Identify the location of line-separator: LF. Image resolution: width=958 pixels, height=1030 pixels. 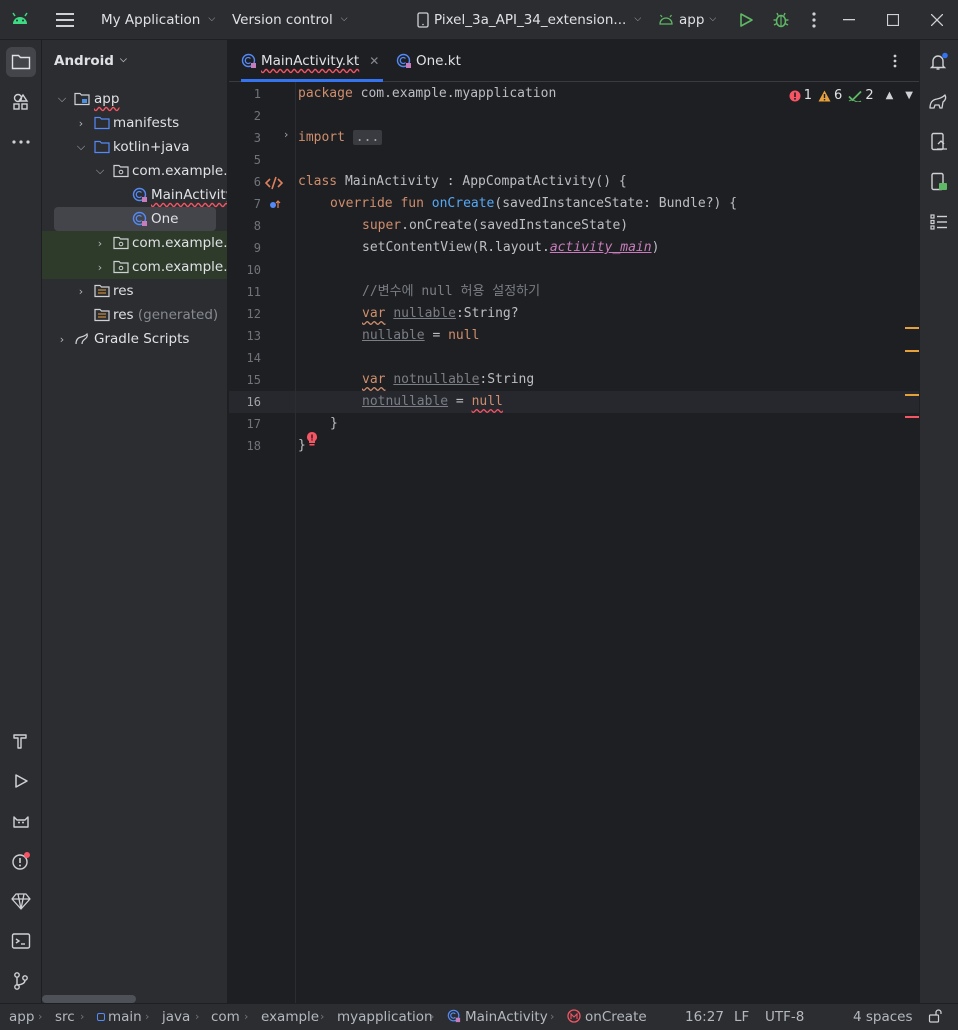
(741, 1017).